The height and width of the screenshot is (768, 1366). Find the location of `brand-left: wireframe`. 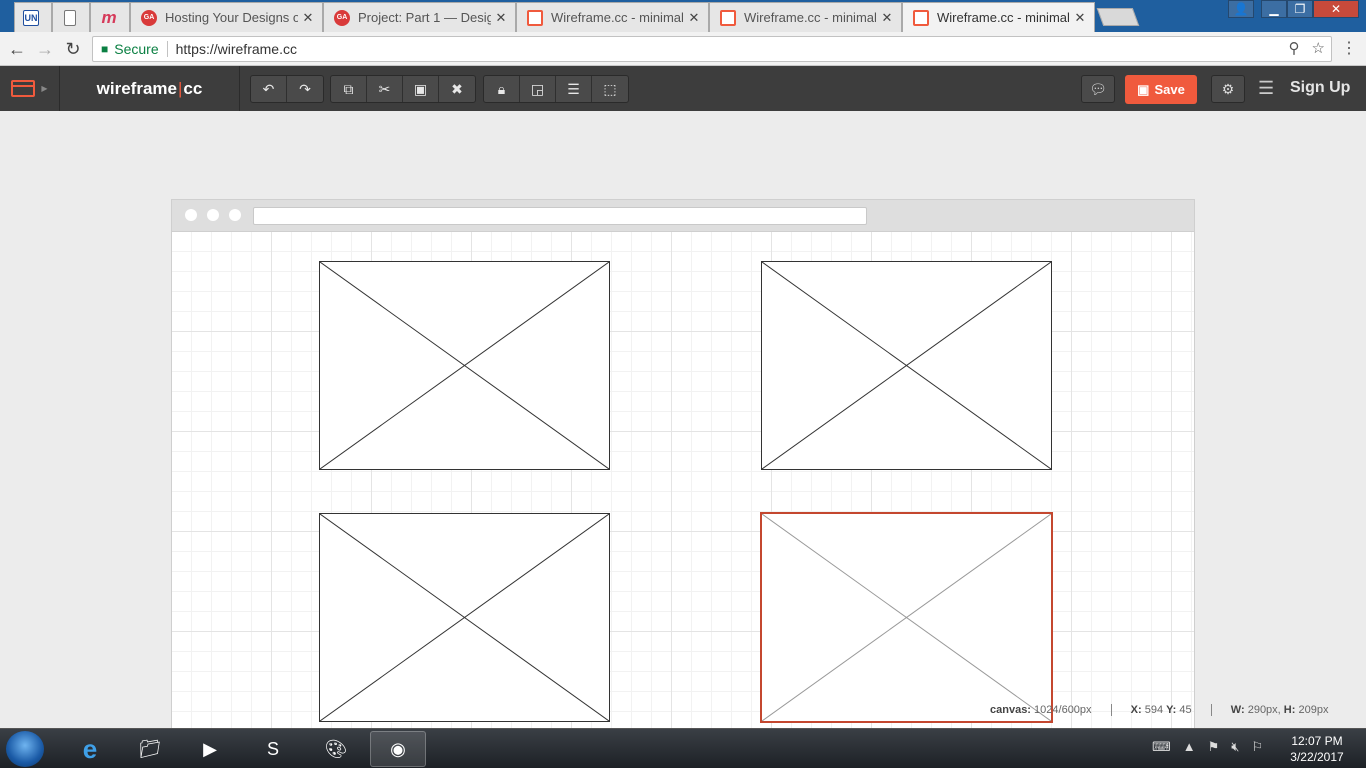

brand-left: wireframe is located at coordinates (136, 88).